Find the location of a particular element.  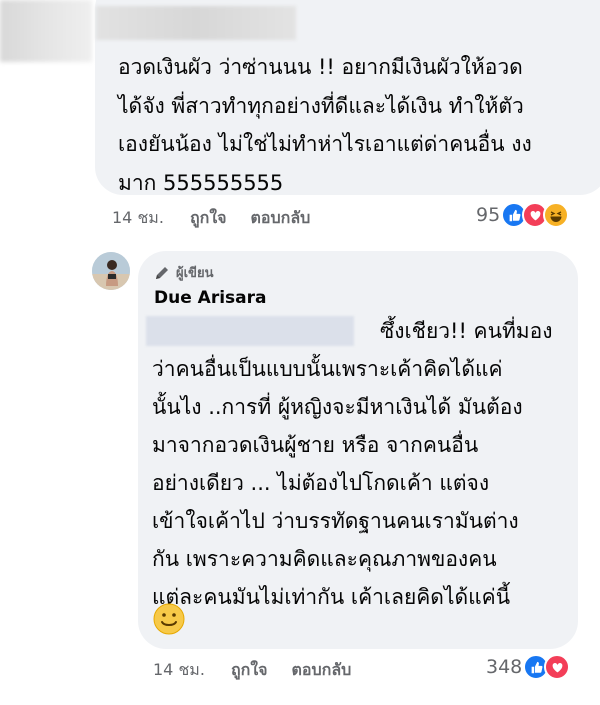

comment-2-reactions: 348 is located at coordinates (528, 667).